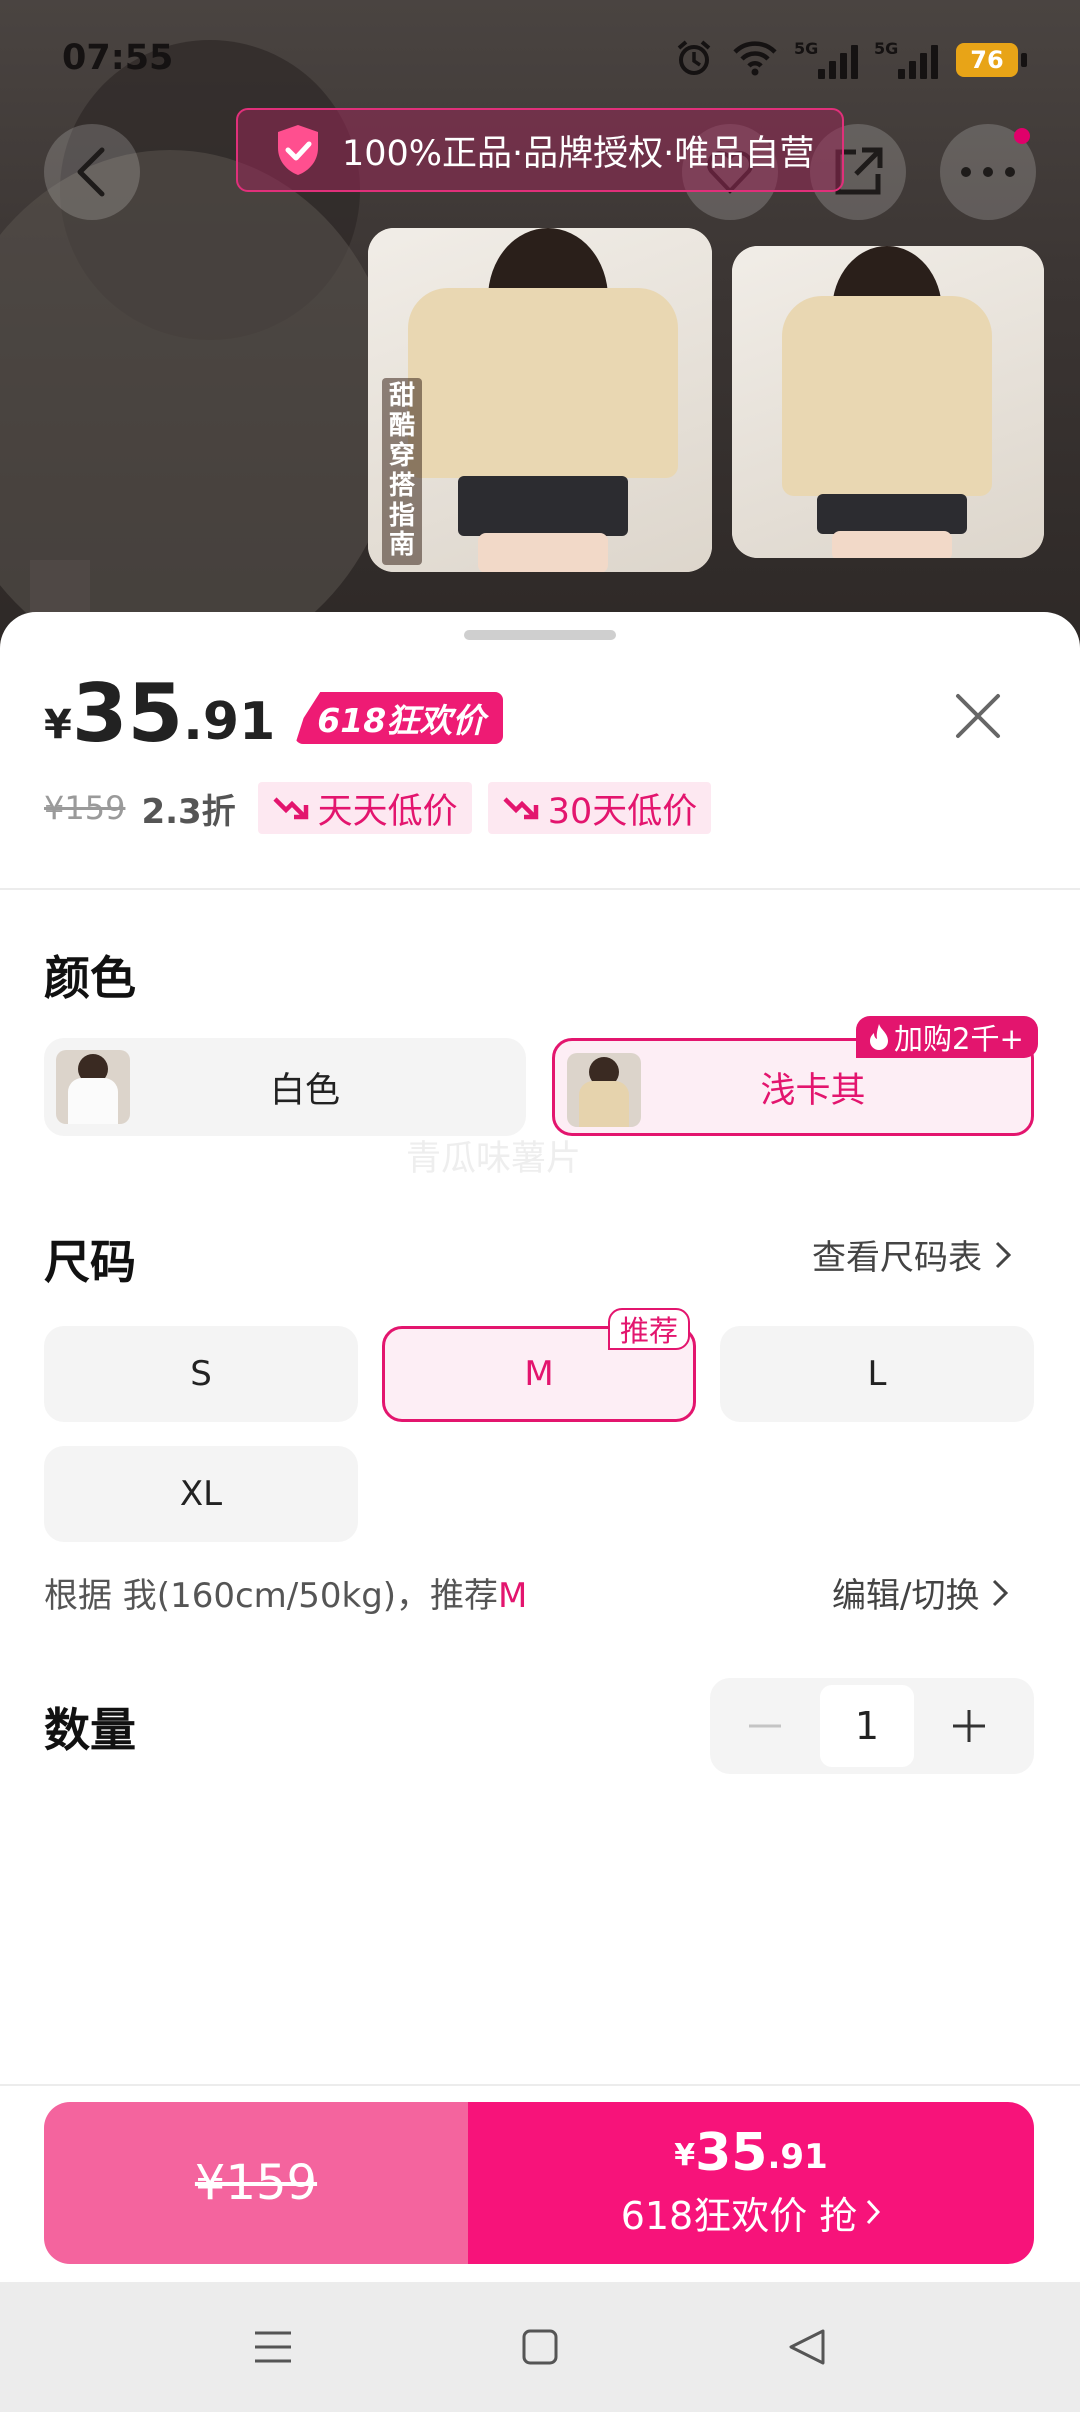 This screenshot has width=1080, height=2412. Describe the element at coordinates (1022, 136) in the screenshot. I see `notification-dot` at that location.